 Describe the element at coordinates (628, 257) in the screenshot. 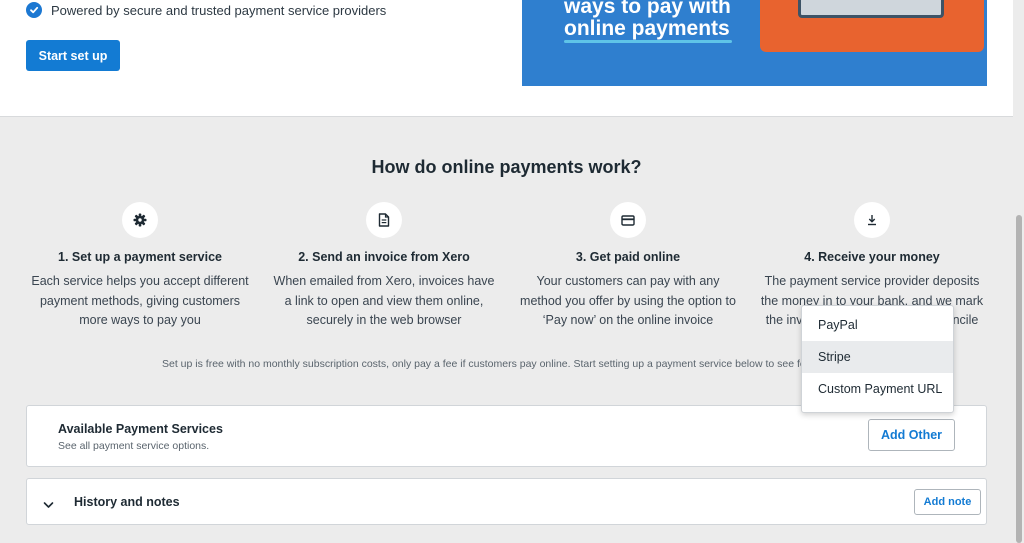

I see `step-title: 3. Get paid online` at that location.